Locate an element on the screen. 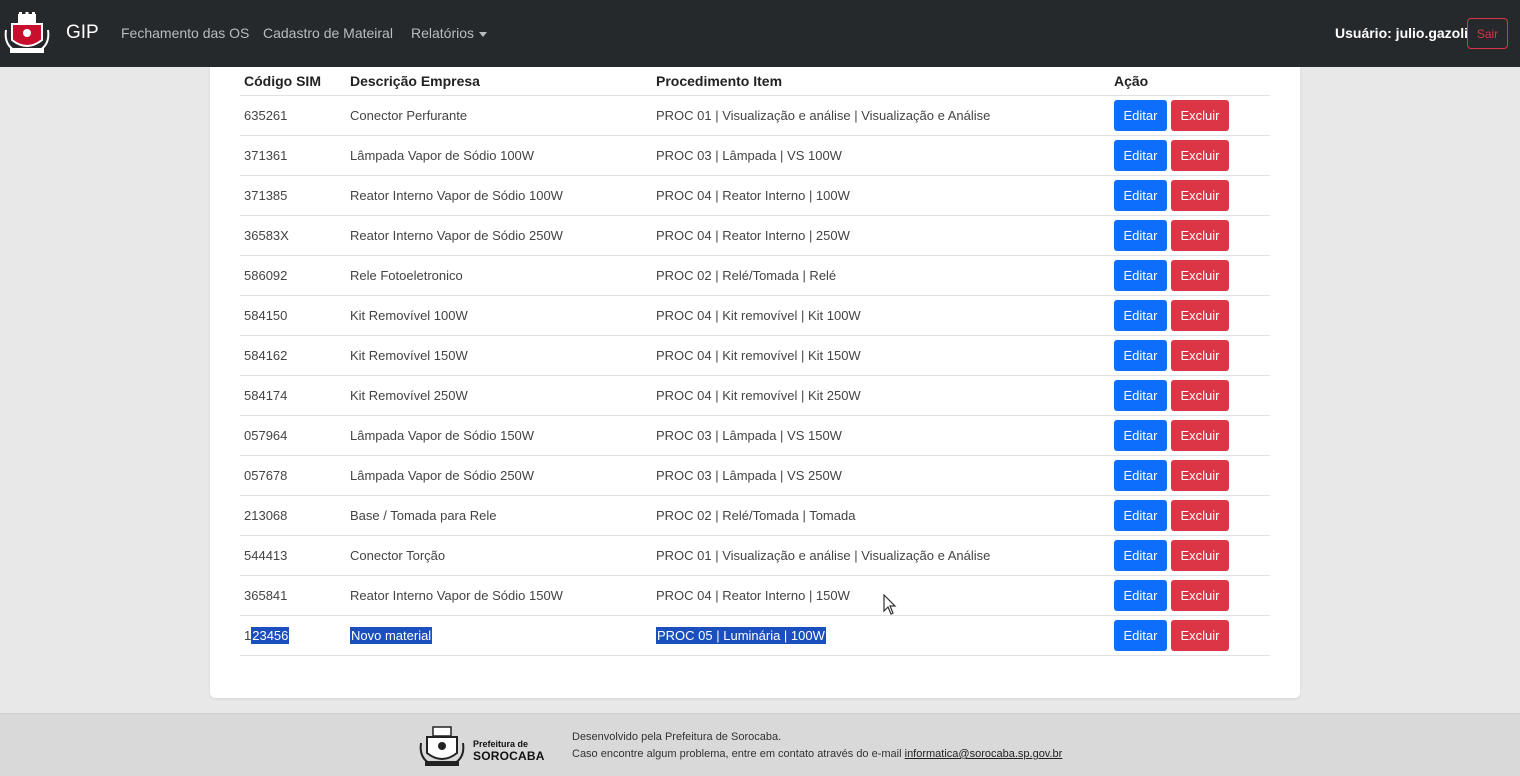  cell-description: Lâmpada Vapor de Sódio 250W is located at coordinates (503, 475).